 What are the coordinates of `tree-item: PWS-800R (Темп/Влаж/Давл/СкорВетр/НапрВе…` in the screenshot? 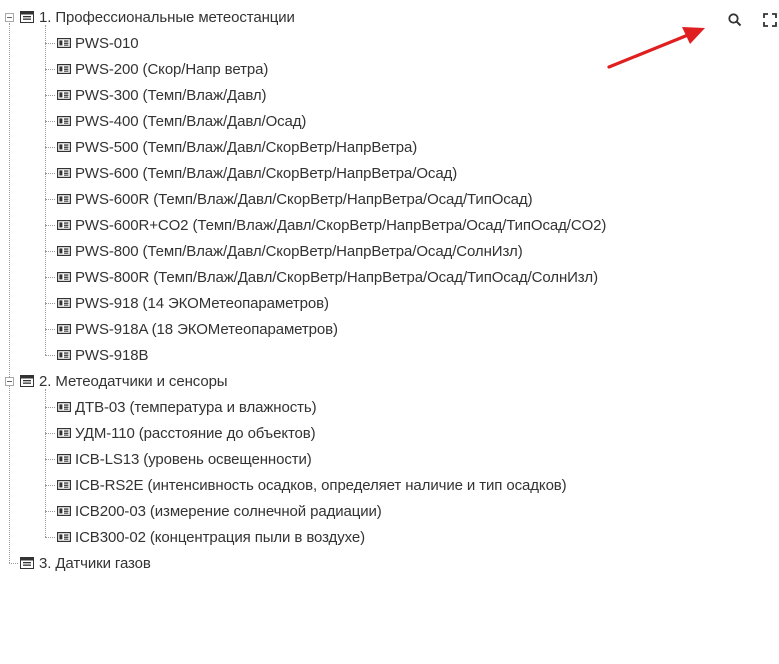 It's located at (327, 277).